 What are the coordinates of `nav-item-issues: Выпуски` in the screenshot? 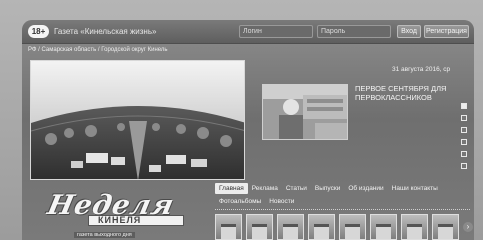 It's located at (327, 188).